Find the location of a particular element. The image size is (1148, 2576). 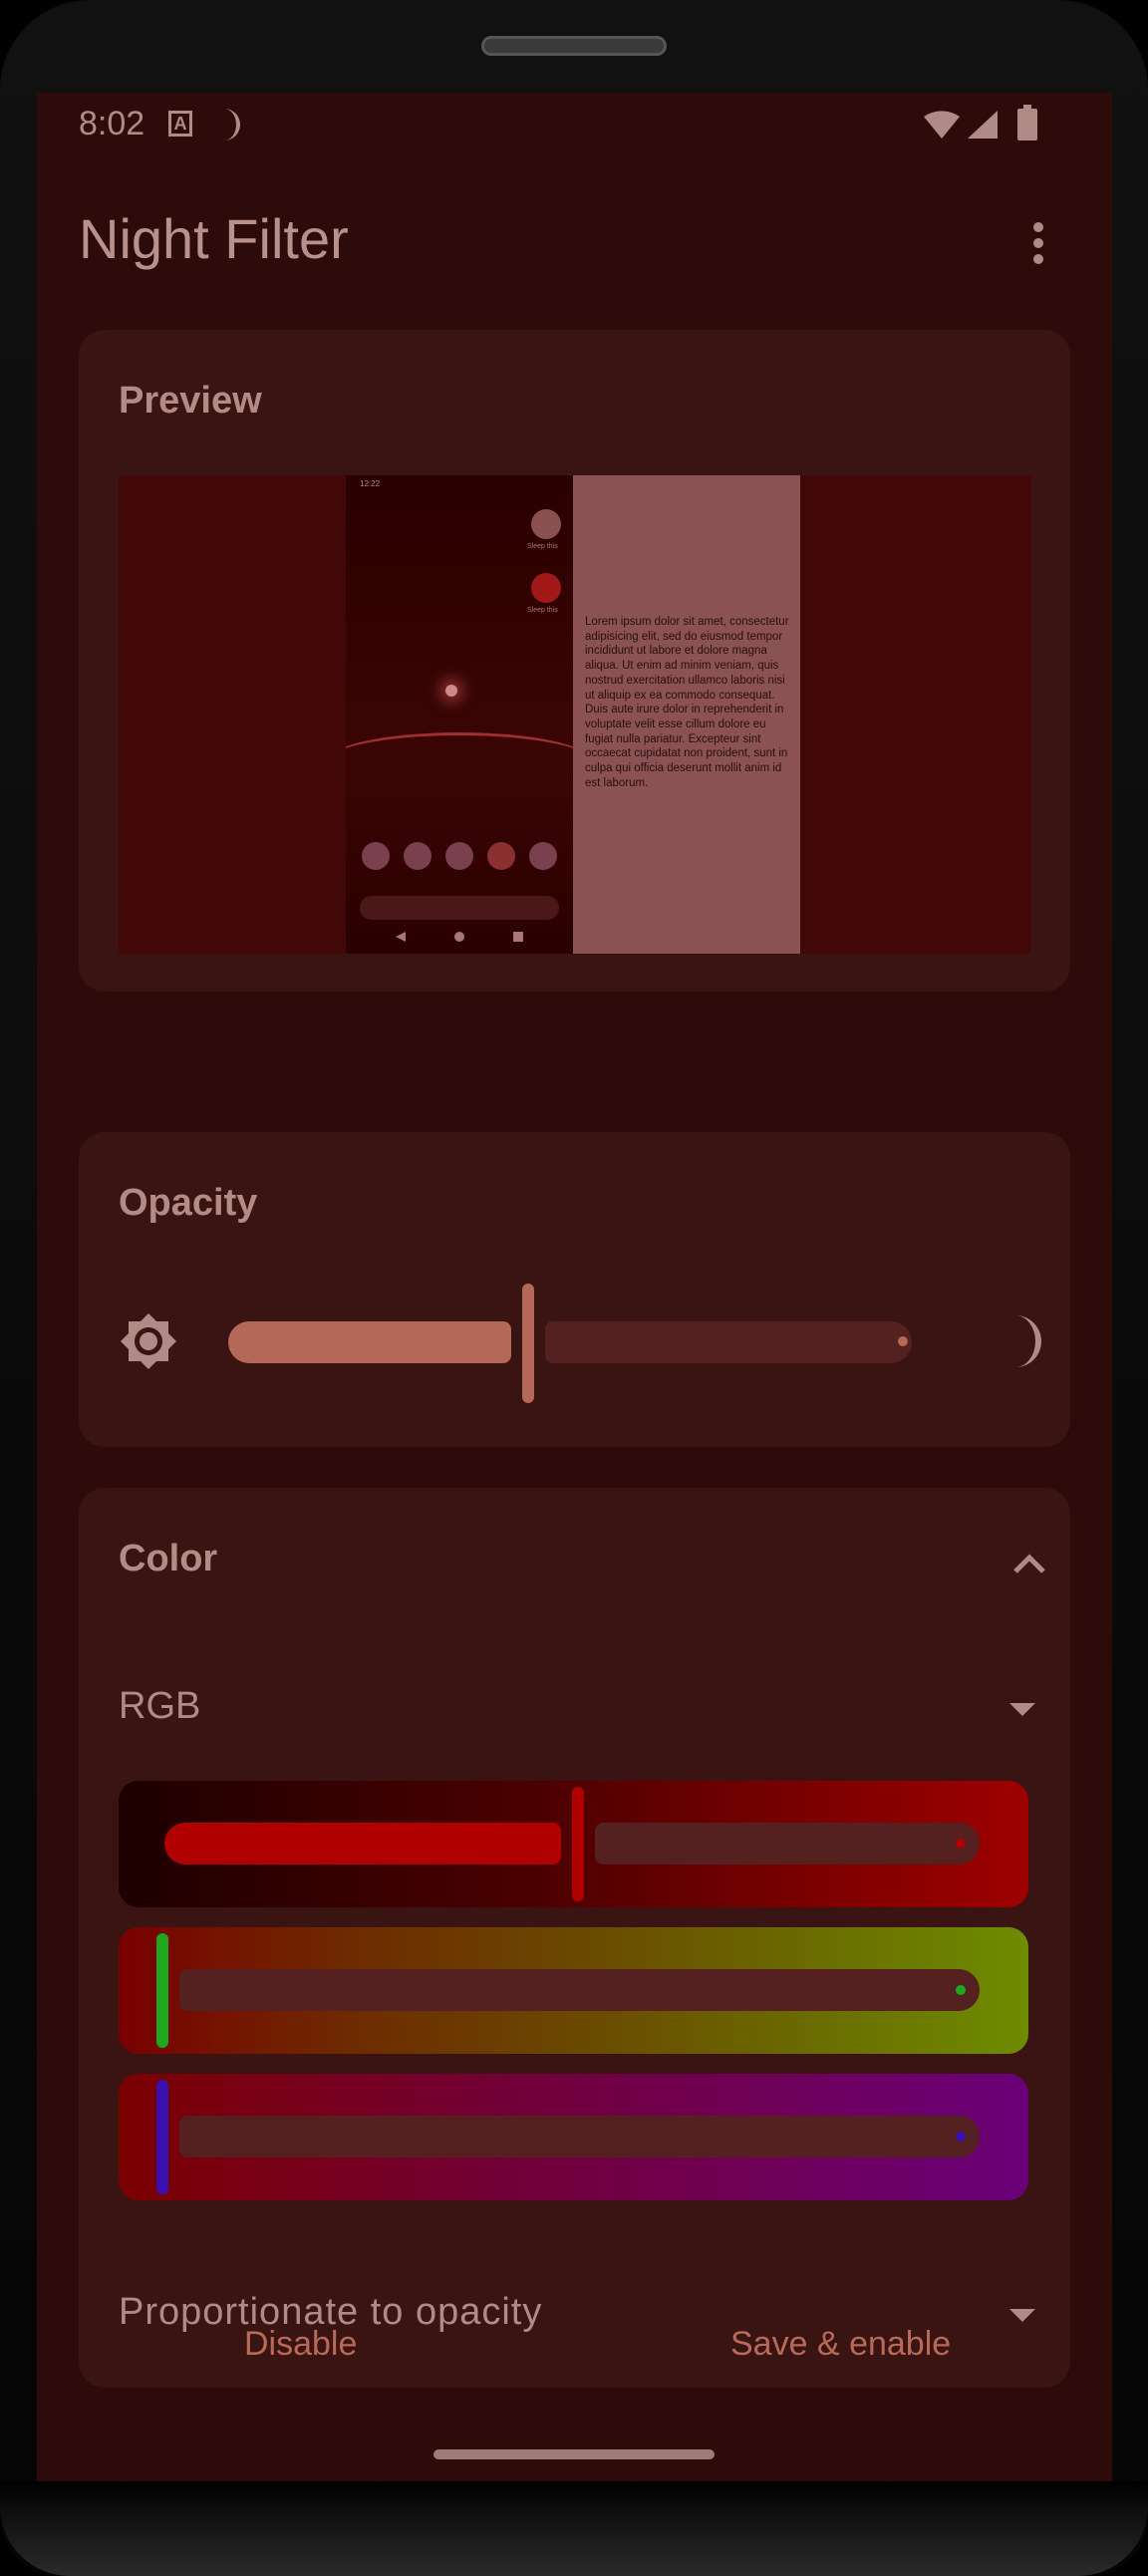

play-store-app-icon is located at coordinates (459, 856).